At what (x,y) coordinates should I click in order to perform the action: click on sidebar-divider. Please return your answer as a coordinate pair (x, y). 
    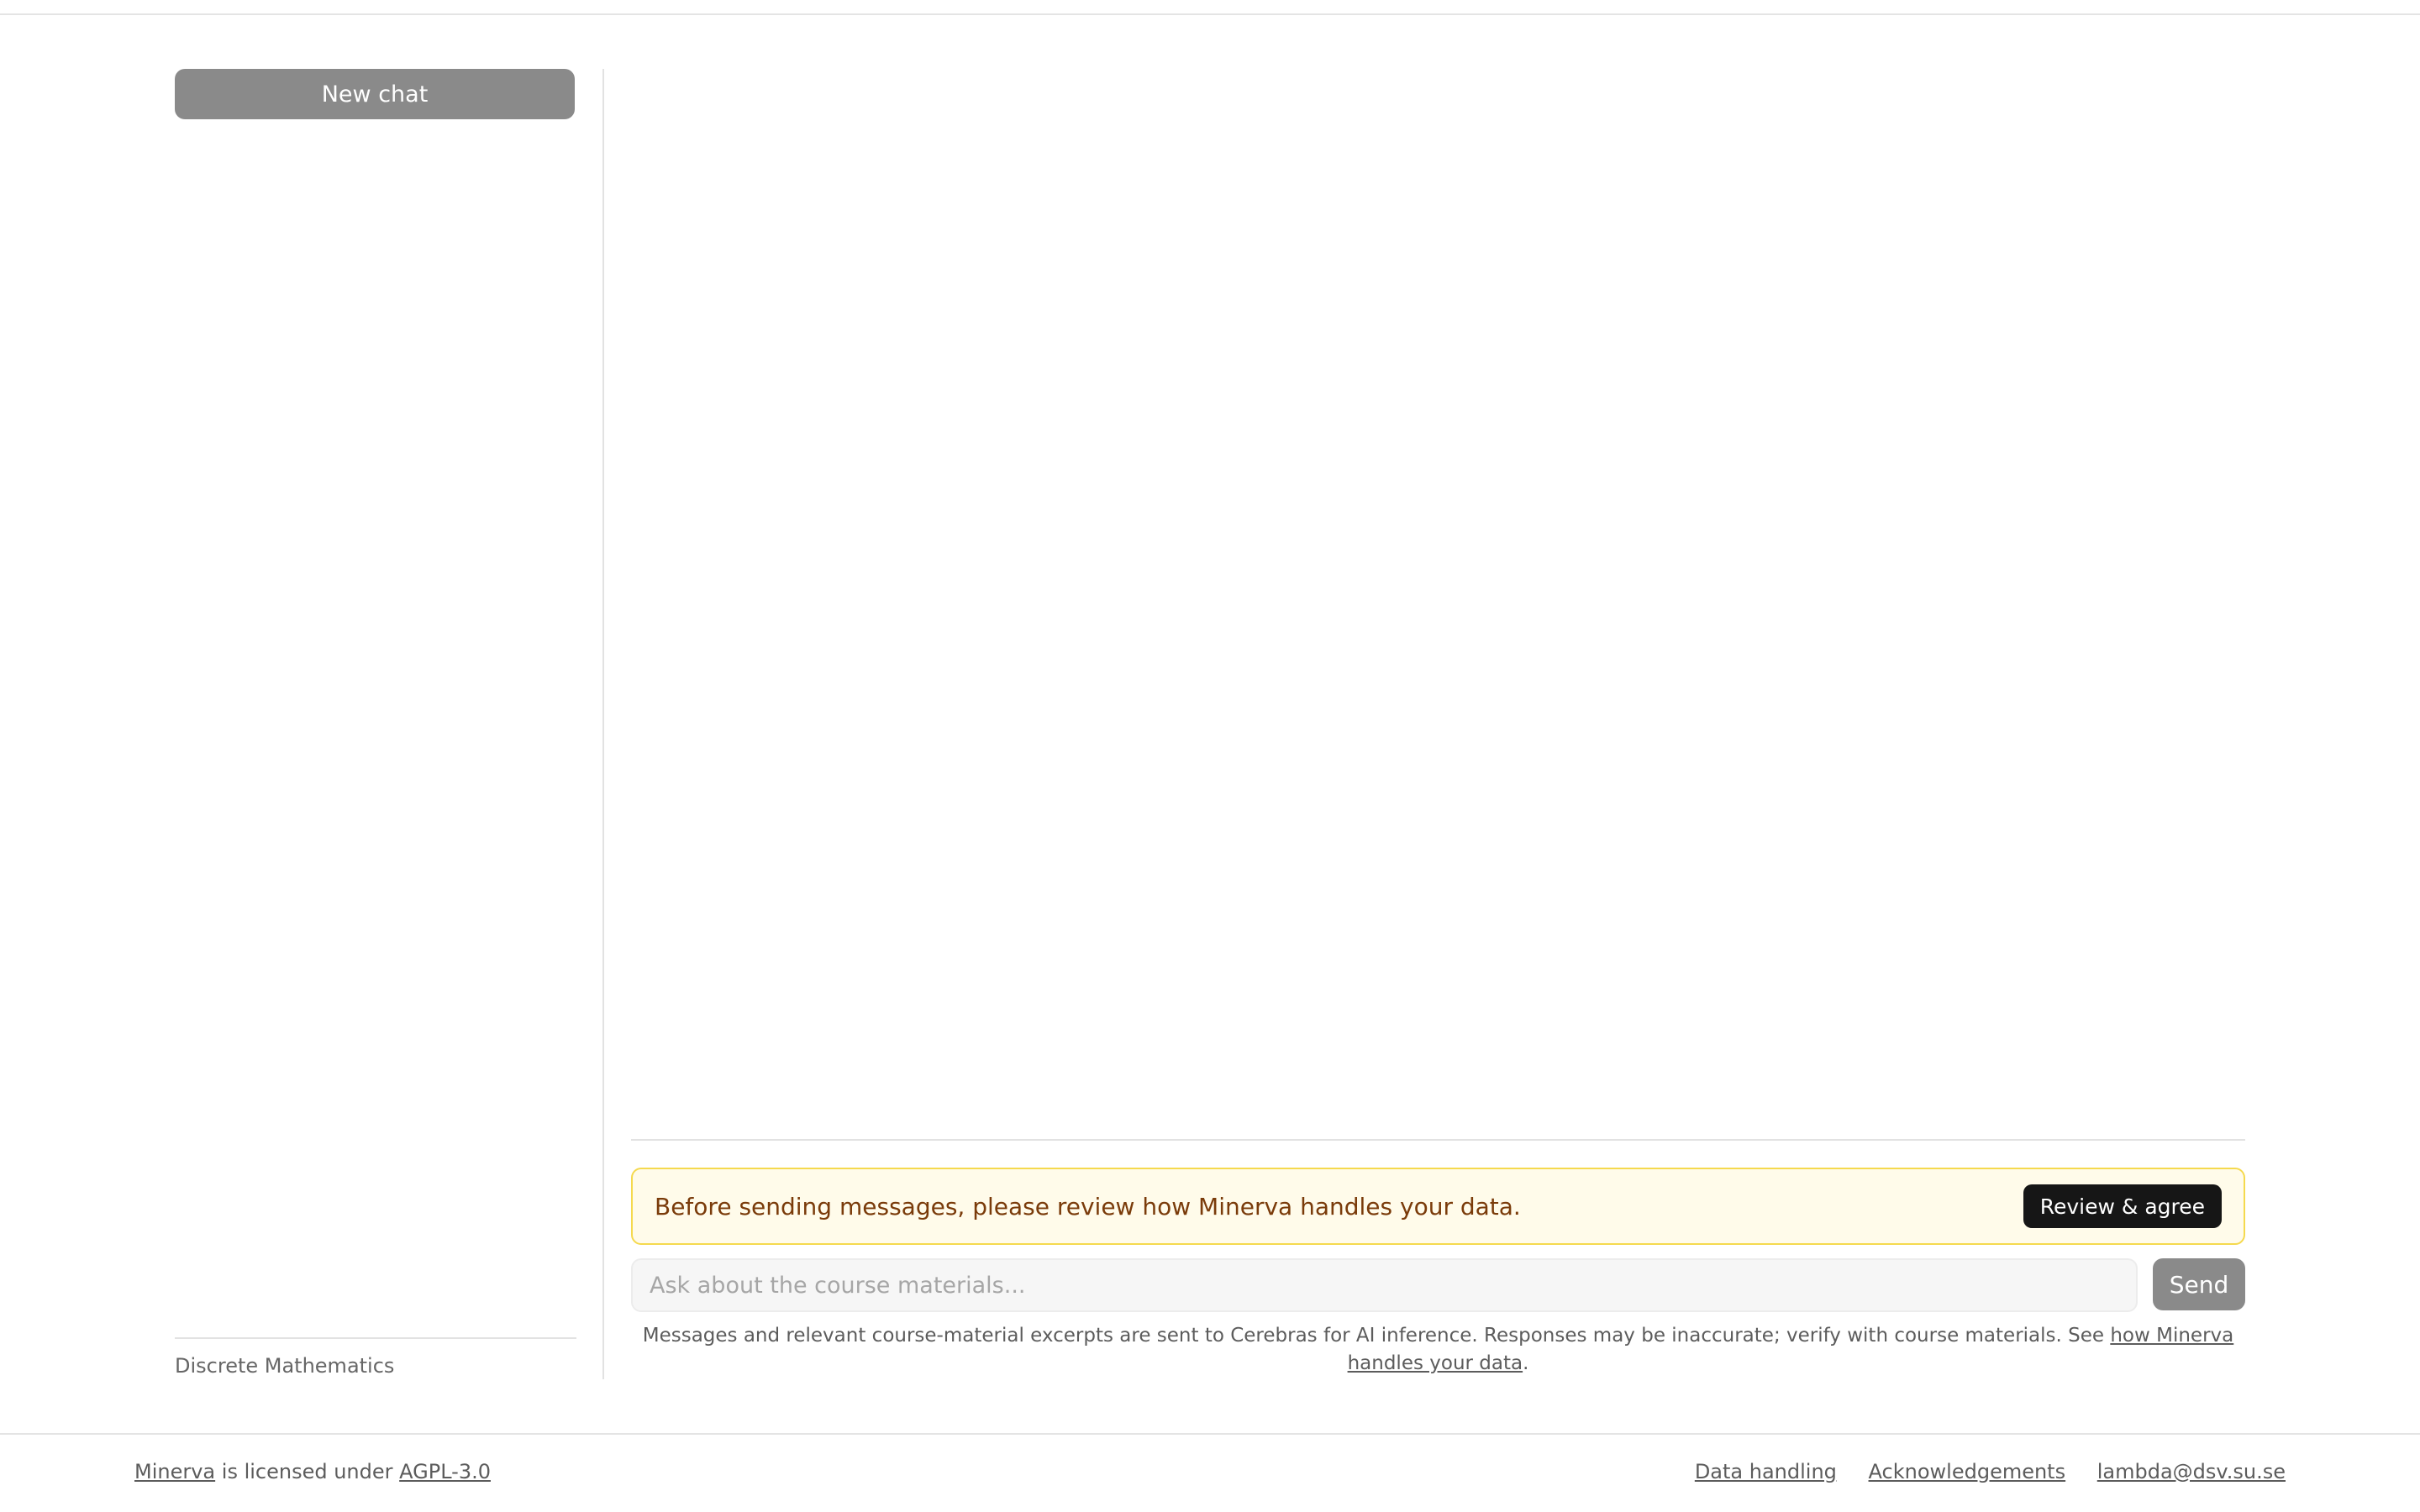
    Looking at the image, I should click on (603, 724).